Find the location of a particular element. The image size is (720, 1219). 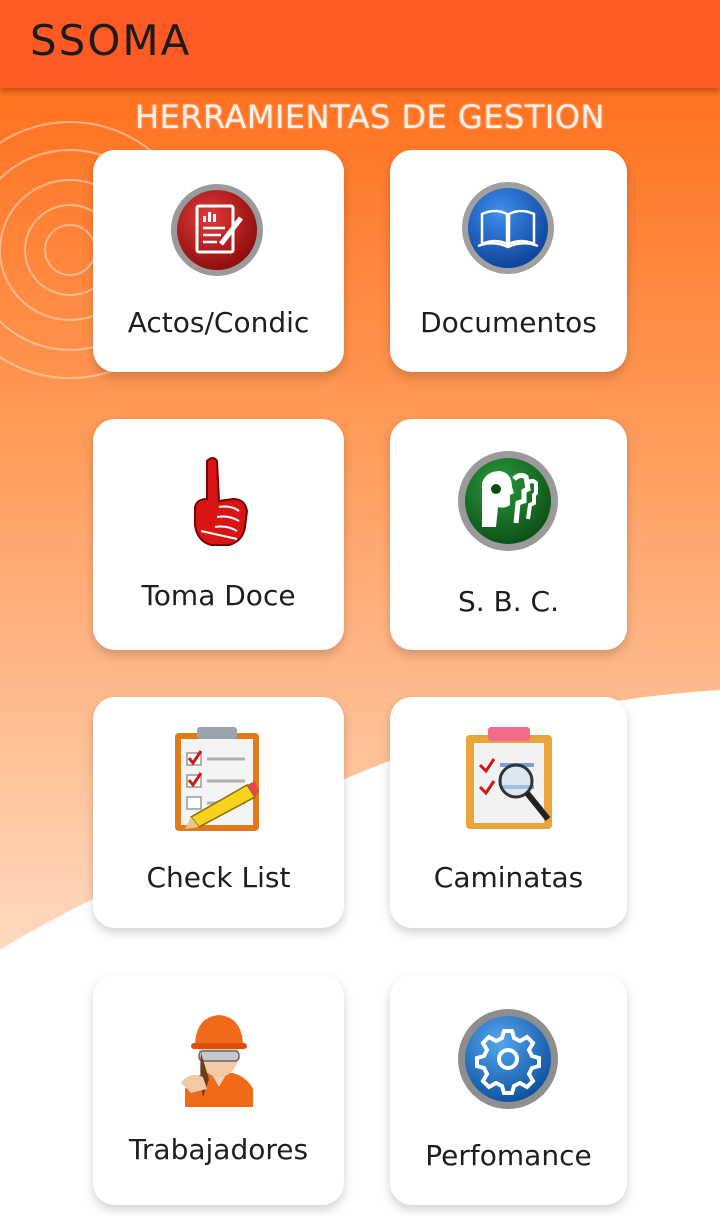

tool-card-check-list: Check List is located at coordinates (218, 812).